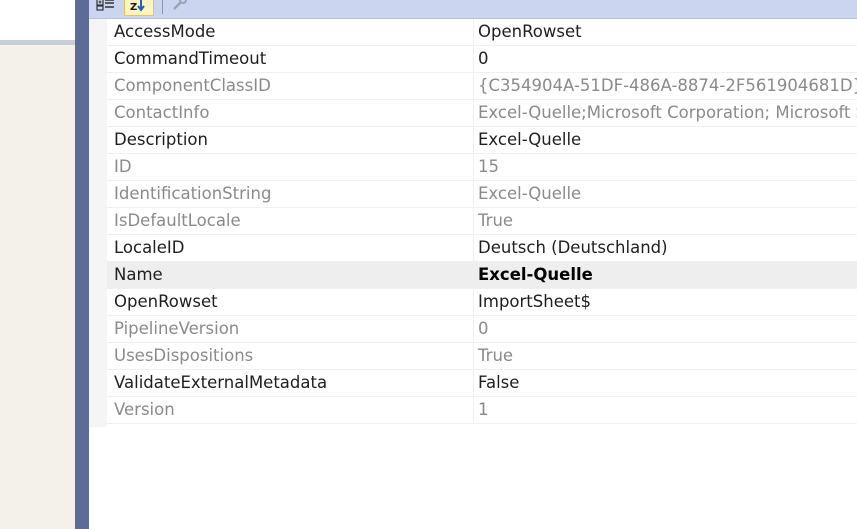  What do you see at coordinates (37, 287) in the screenshot?
I see `left-panel-background` at bounding box center [37, 287].